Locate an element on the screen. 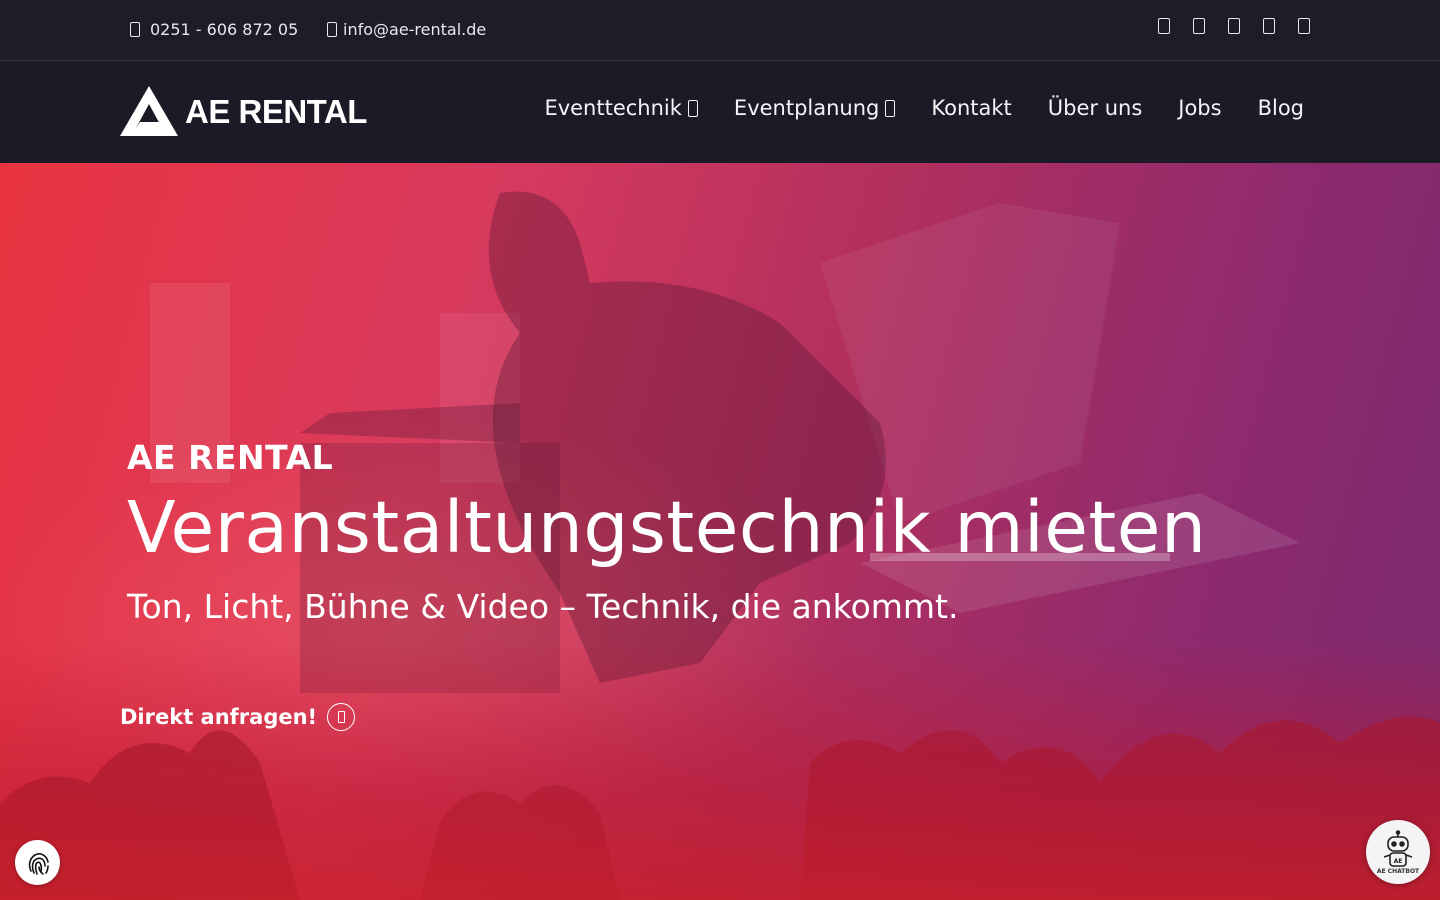  logo-text: AE RENTAL is located at coordinates (276, 111).